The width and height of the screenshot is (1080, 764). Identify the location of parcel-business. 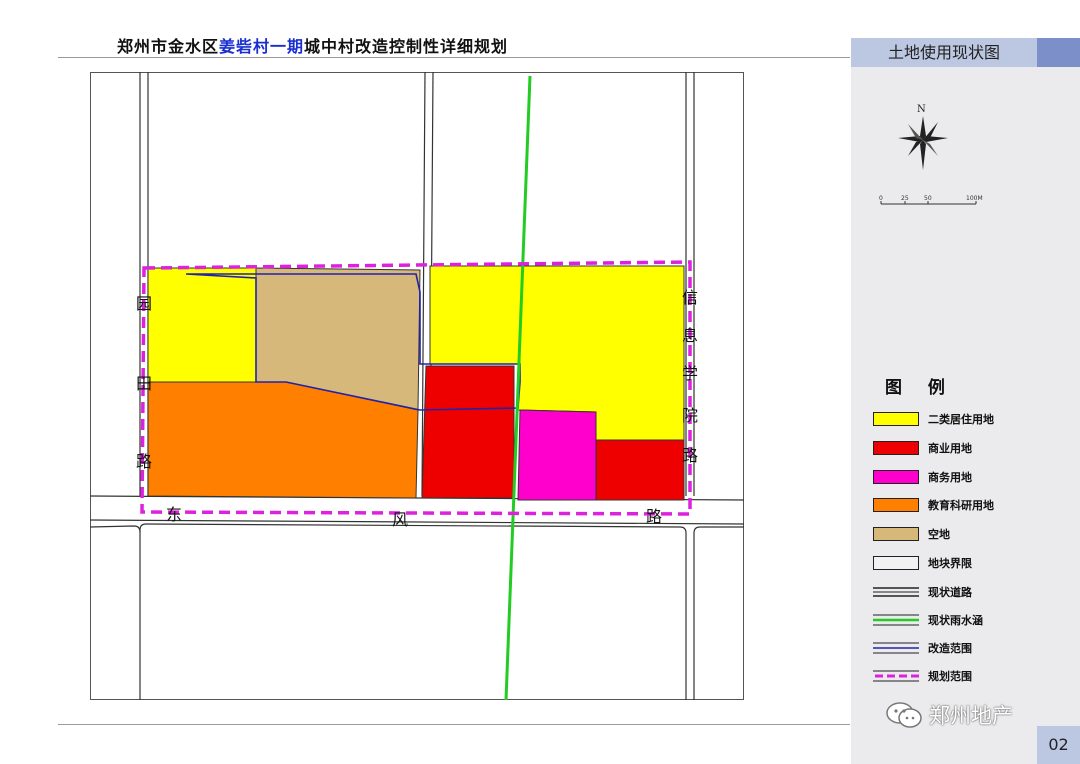
(557, 455).